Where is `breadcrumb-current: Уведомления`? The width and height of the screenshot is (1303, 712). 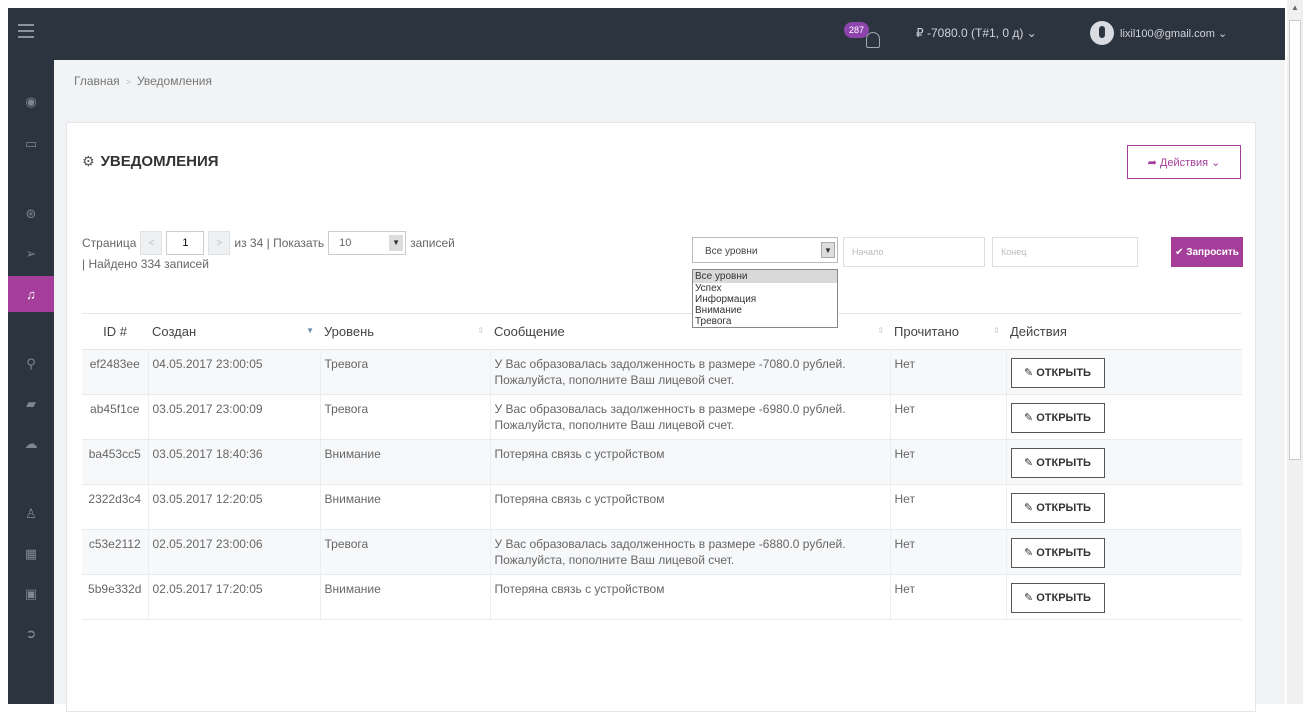 breadcrumb-current: Уведомления is located at coordinates (174, 81).